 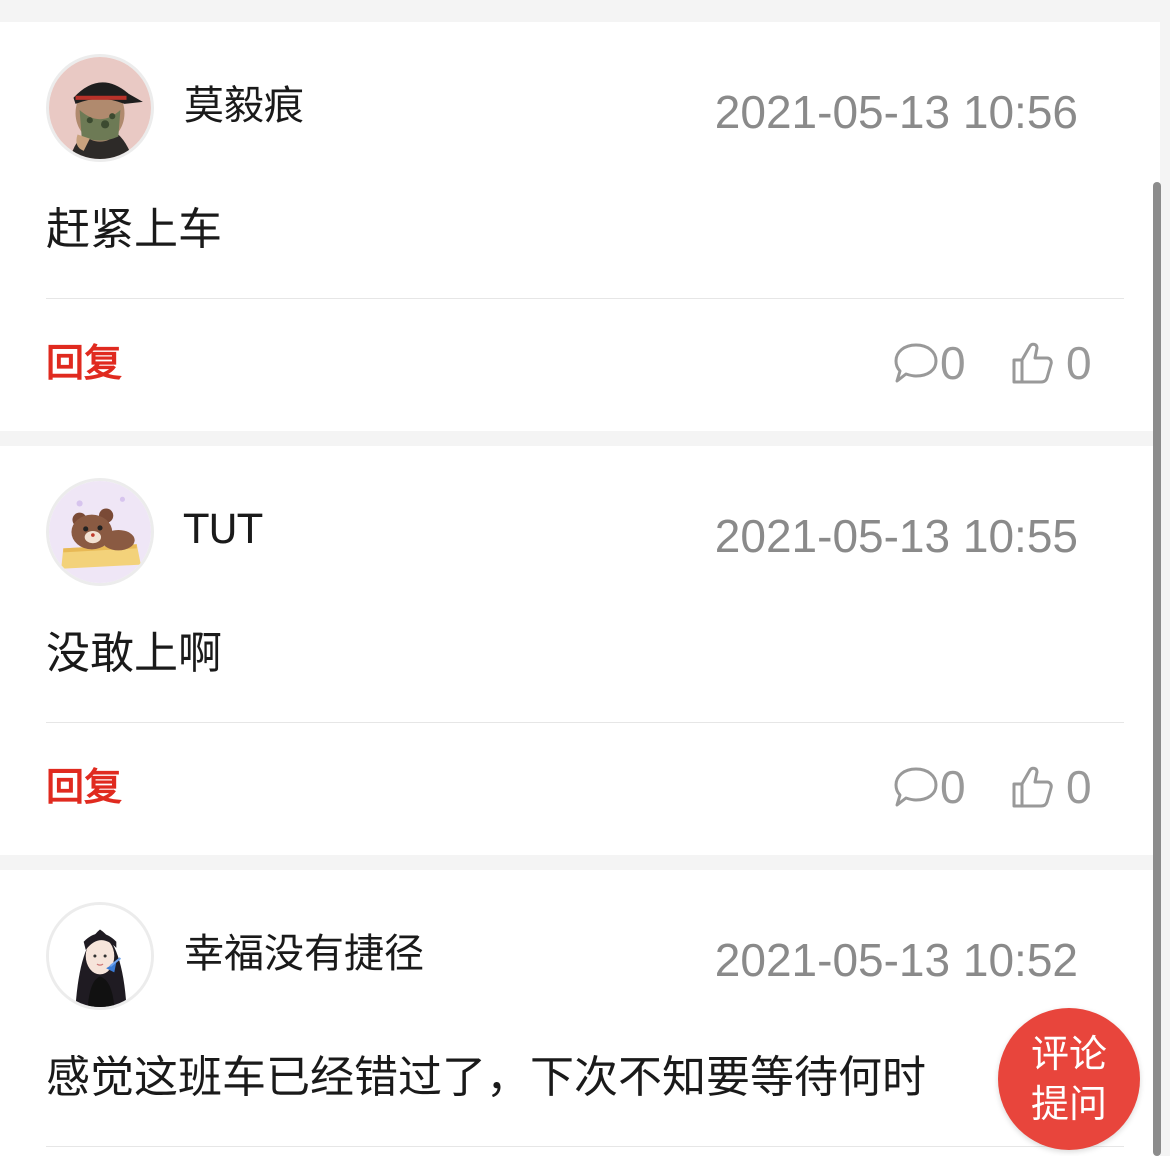 I want to click on comment-ask-button: 评论 提问, so click(x=1069, y=1079).